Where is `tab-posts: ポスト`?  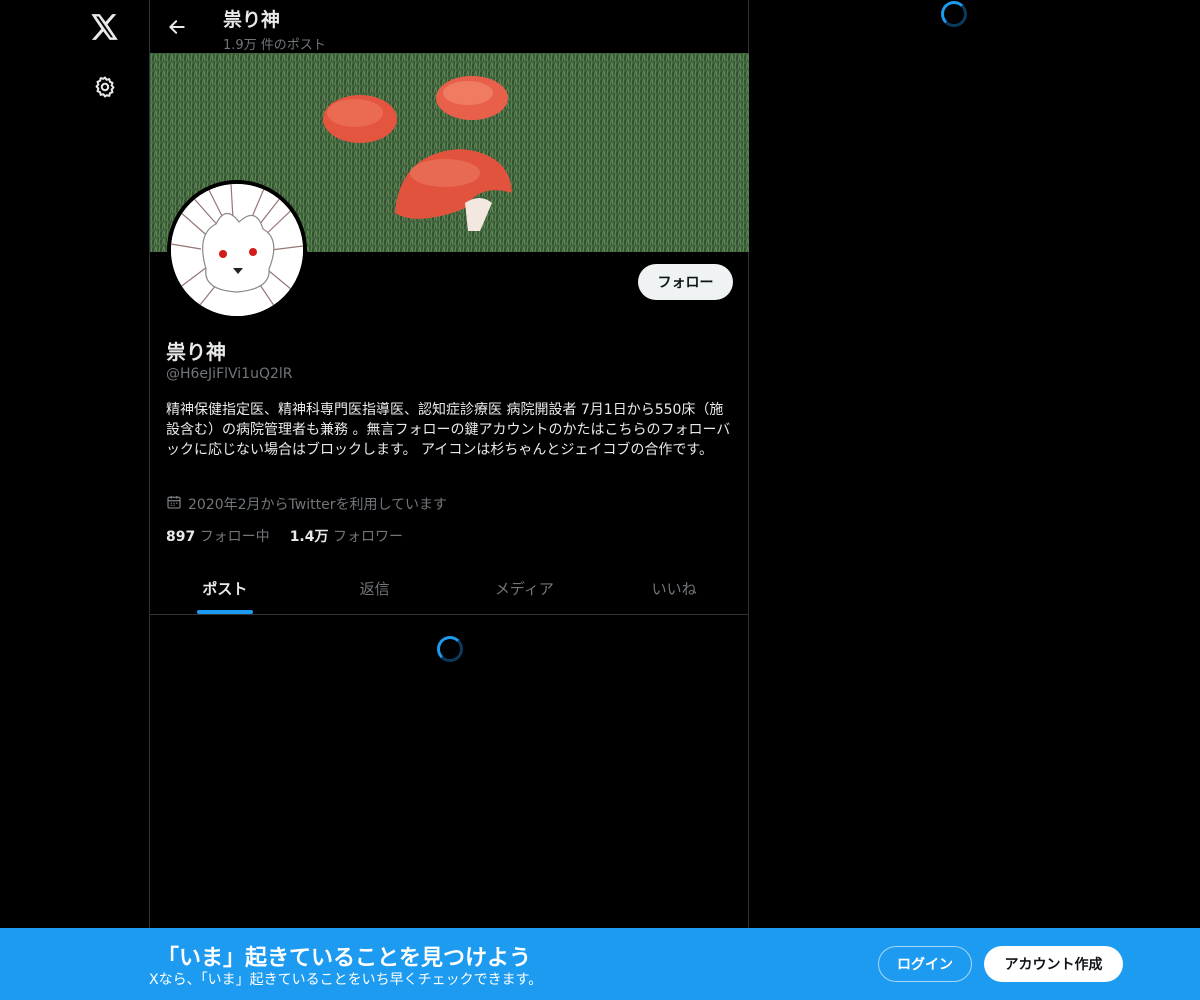 tab-posts: ポスト is located at coordinates (225, 588).